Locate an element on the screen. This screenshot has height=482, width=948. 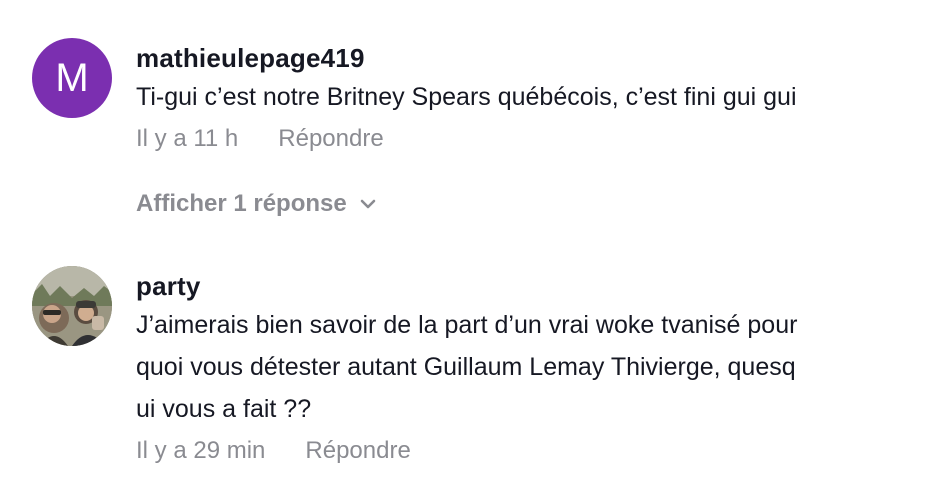
comment-username: mathieulepage419 is located at coordinates (530, 58).